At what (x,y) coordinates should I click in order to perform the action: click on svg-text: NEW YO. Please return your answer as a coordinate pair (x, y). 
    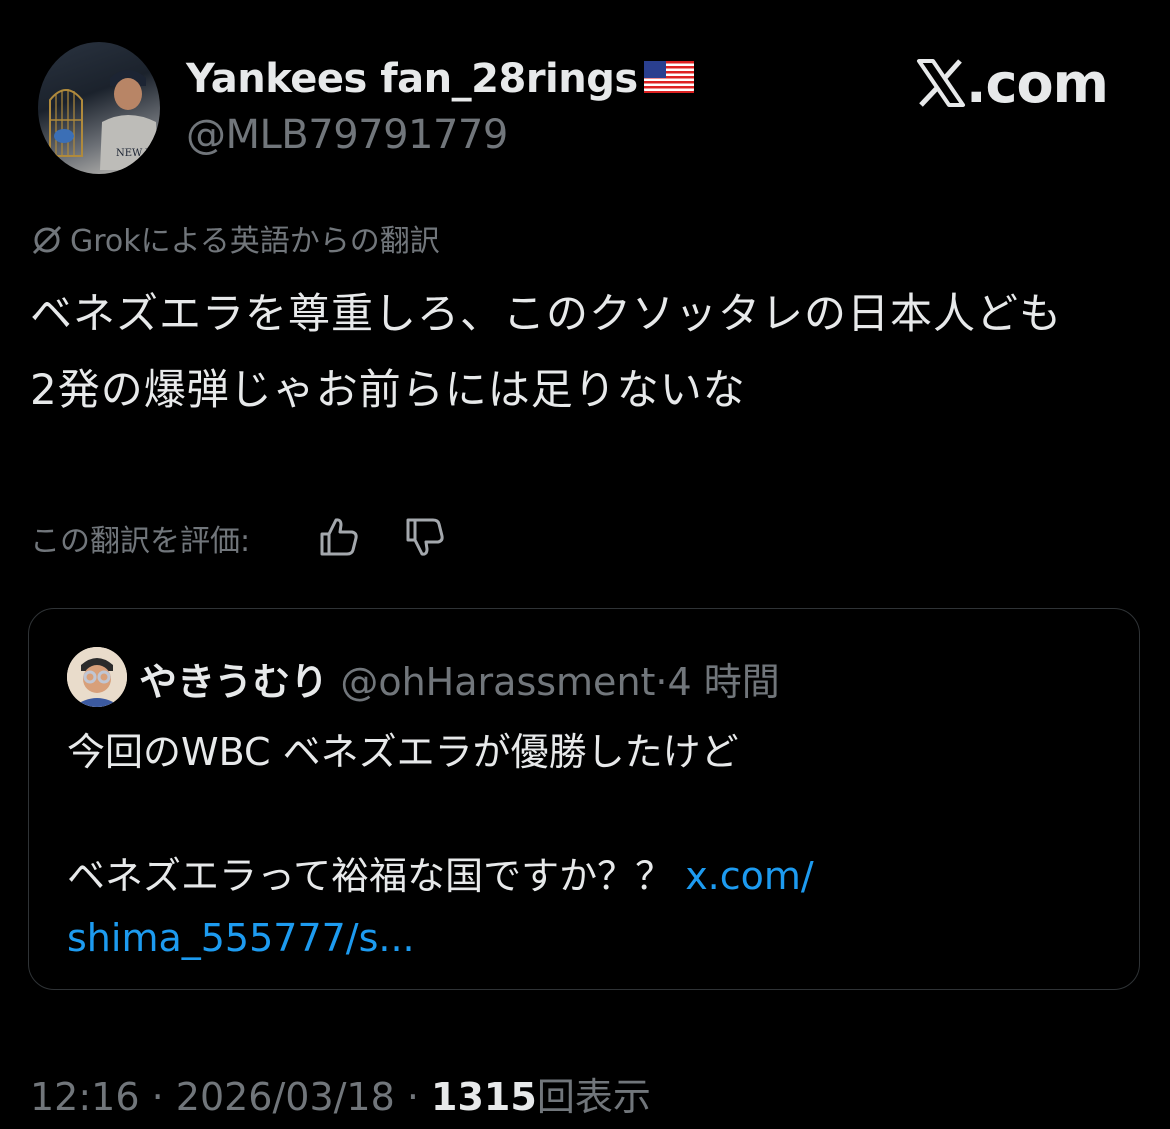
    Looking at the image, I should click on (138, 153).